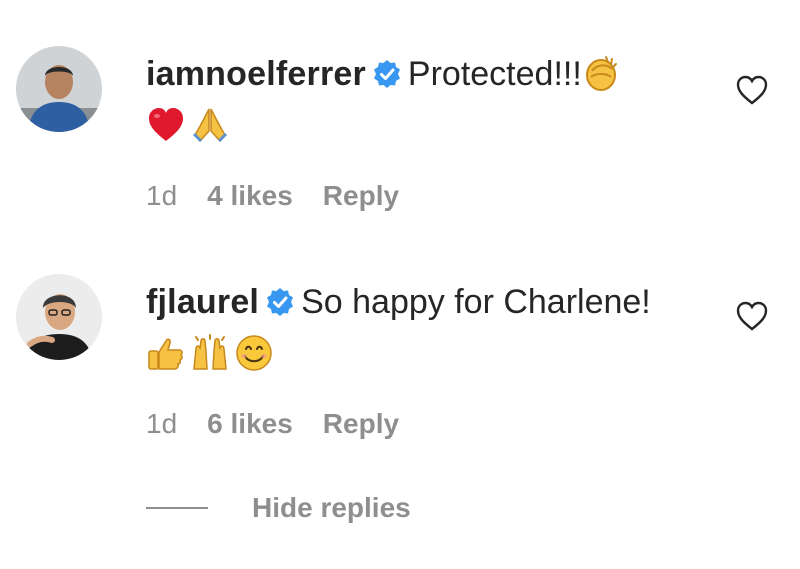 The height and width of the screenshot is (569, 800). What do you see at coordinates (210, 125) in the screenshot?
I see `folded-hands-icon` at bounding box center [210, 125].